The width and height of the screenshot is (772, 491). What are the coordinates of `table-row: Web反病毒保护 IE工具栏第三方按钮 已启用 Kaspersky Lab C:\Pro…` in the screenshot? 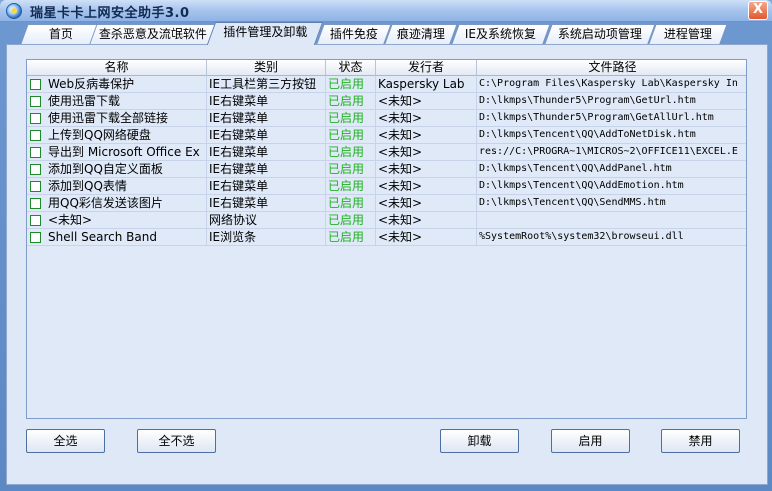 It's located at (386, 84).